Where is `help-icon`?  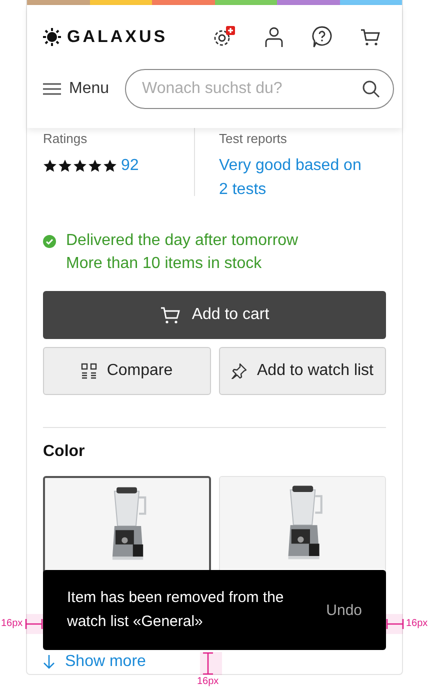
help-icon is located at coordinates (322, 37).